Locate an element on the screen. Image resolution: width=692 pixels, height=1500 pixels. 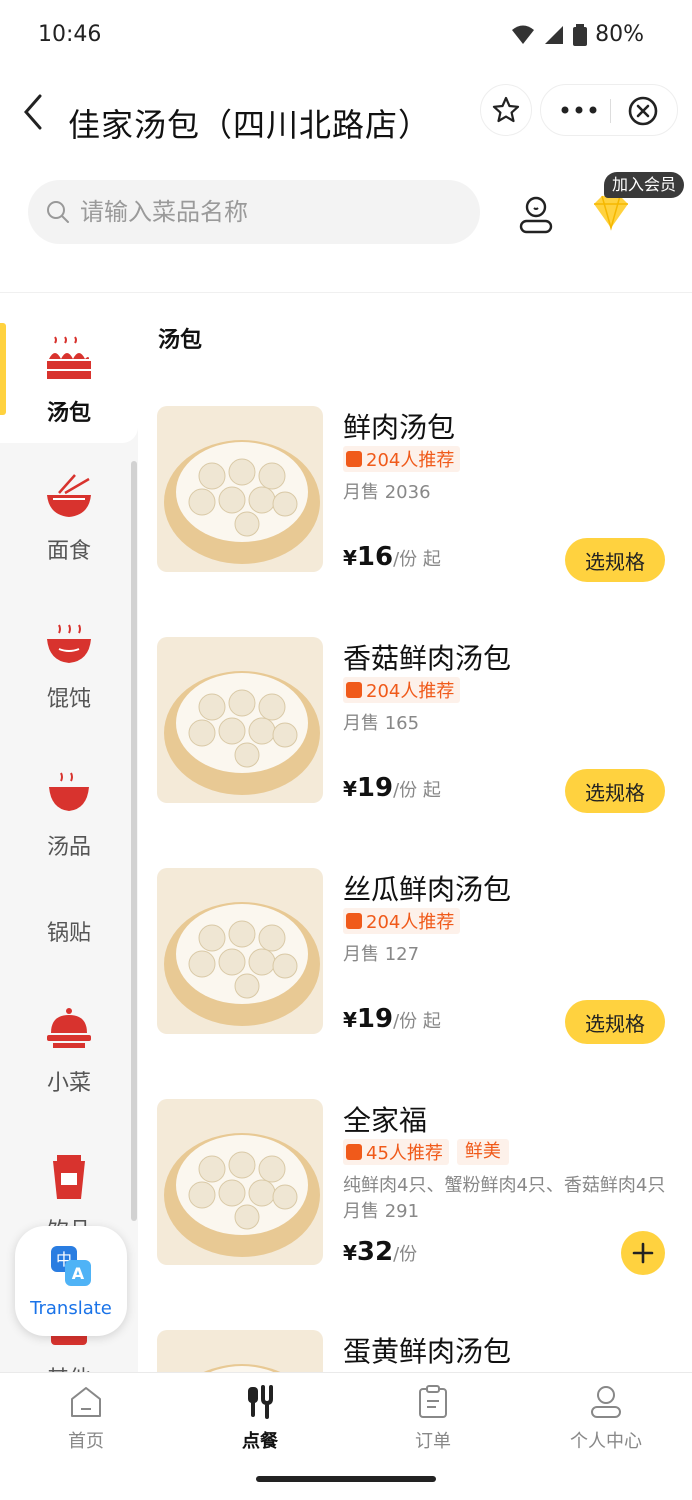
battery-icon is located at coordinates (580, 34).